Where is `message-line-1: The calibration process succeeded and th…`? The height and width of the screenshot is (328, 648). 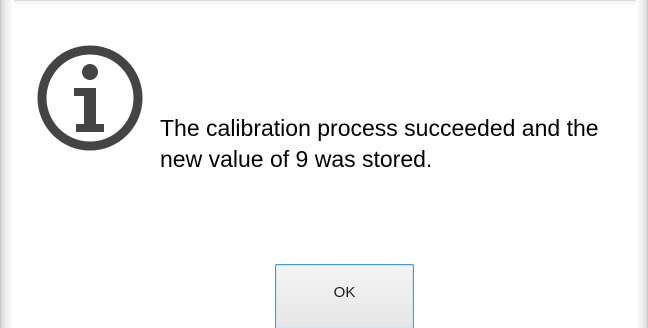 message-line-1: The calibration process succeeded and th… is located at coordinates (379, 128).